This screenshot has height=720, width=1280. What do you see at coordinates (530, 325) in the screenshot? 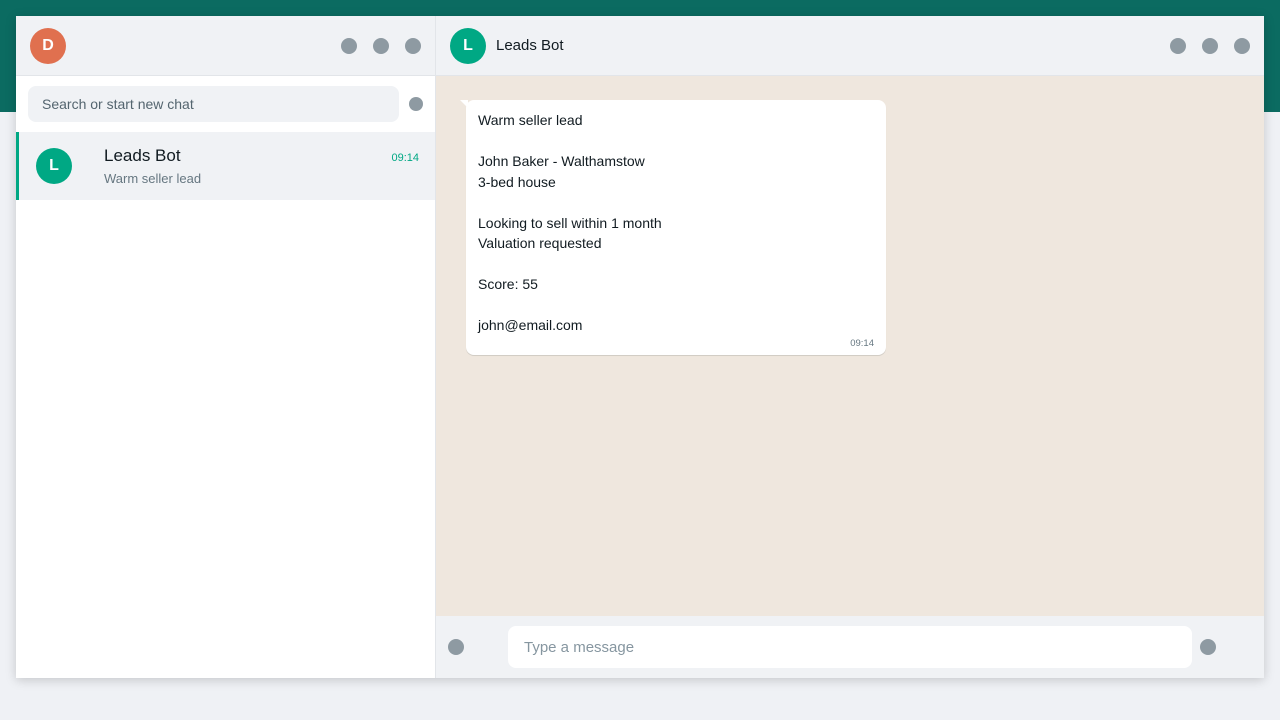
I see `message-line: john@email.com` at bounding box center [530, 325].